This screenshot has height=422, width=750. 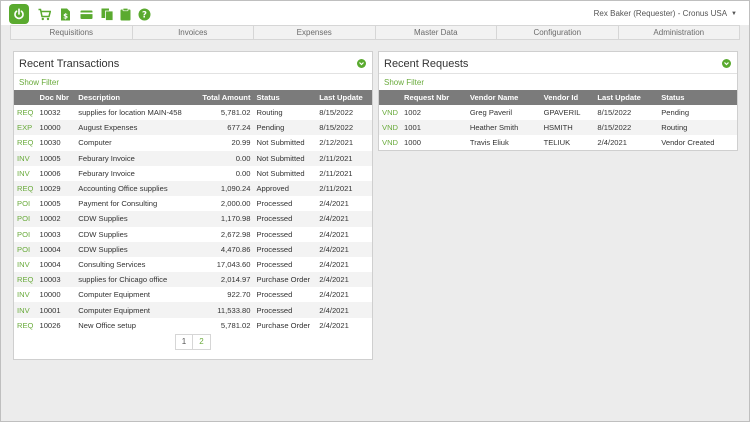 What do you see at coordinates (50, 264) in the screenshot?
I see `doc-nbr: 10004` at bounding box center [50, 264].